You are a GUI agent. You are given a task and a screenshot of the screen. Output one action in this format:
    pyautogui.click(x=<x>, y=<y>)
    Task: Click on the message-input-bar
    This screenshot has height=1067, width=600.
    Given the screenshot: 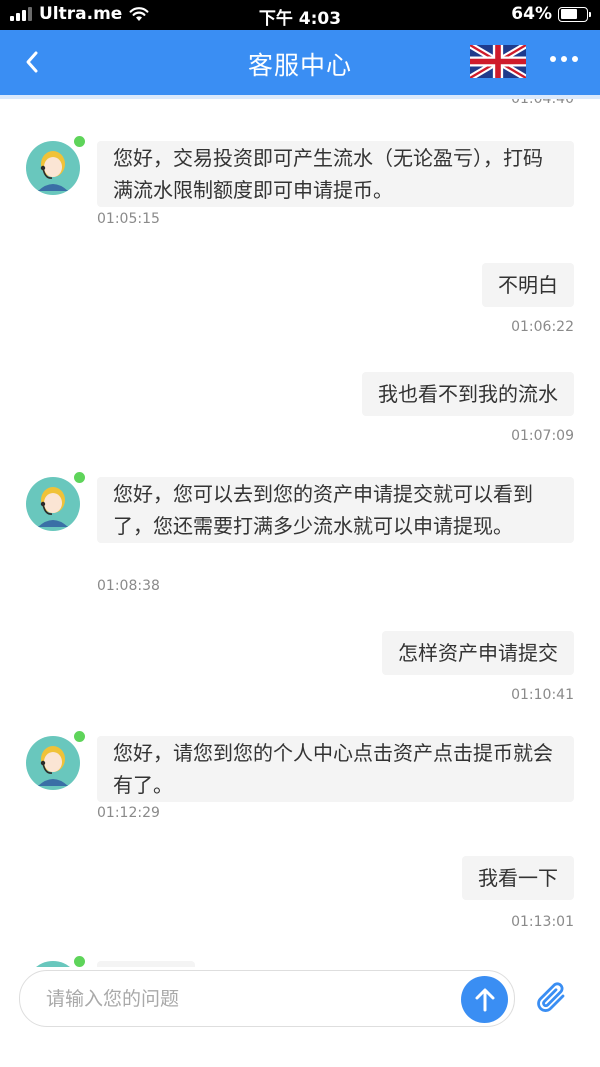 What is the action you would take?
    pyautogui.click(x=267, y=998)
    